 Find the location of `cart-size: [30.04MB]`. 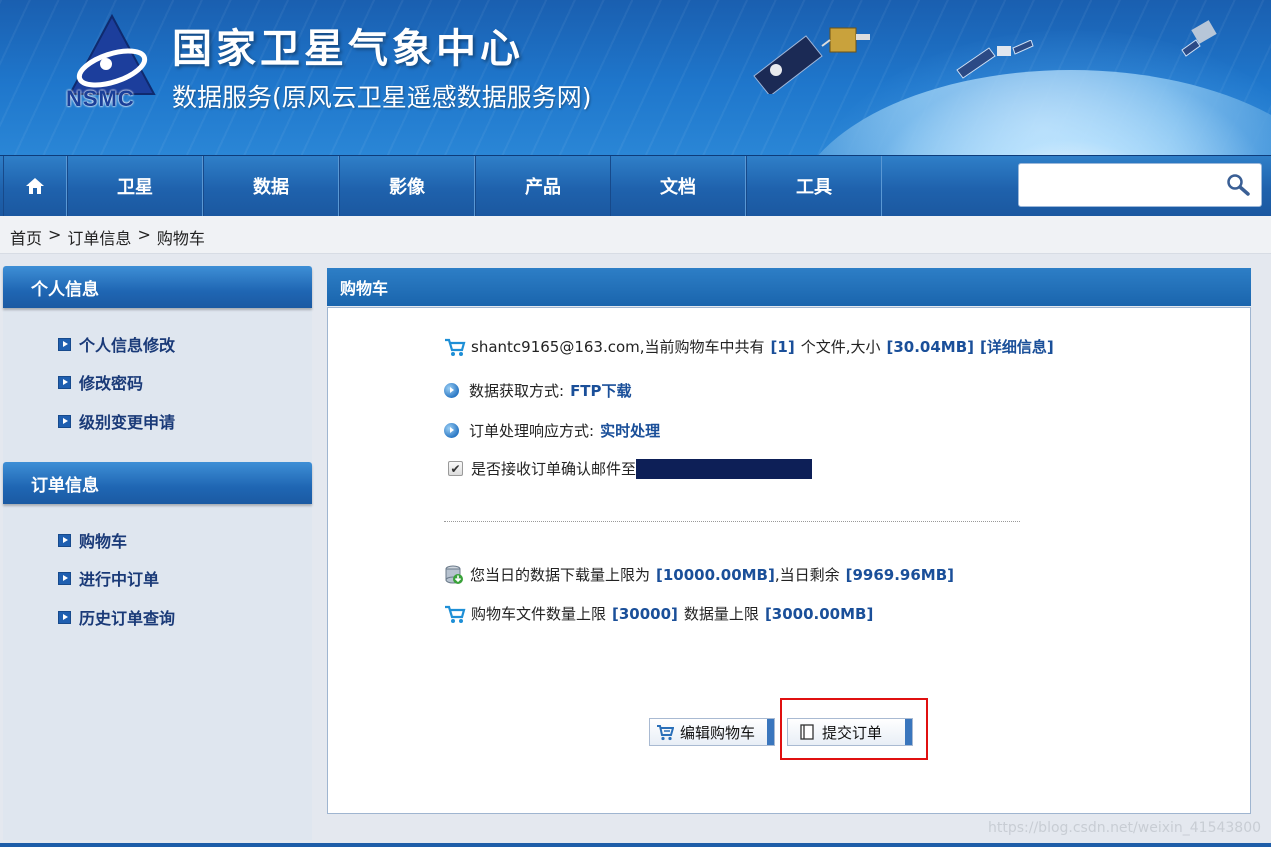

cart-size: [30.04MB] is located at coordinates (930, 346).